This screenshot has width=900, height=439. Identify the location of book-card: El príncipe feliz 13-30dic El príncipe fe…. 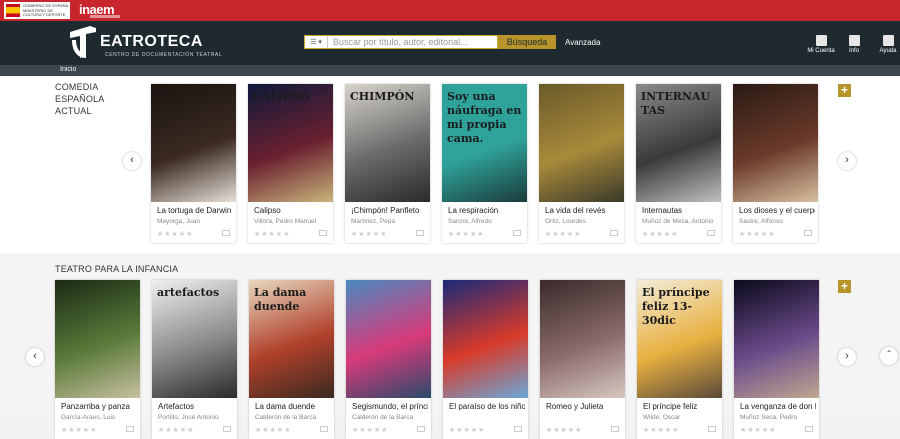
(679, 359).